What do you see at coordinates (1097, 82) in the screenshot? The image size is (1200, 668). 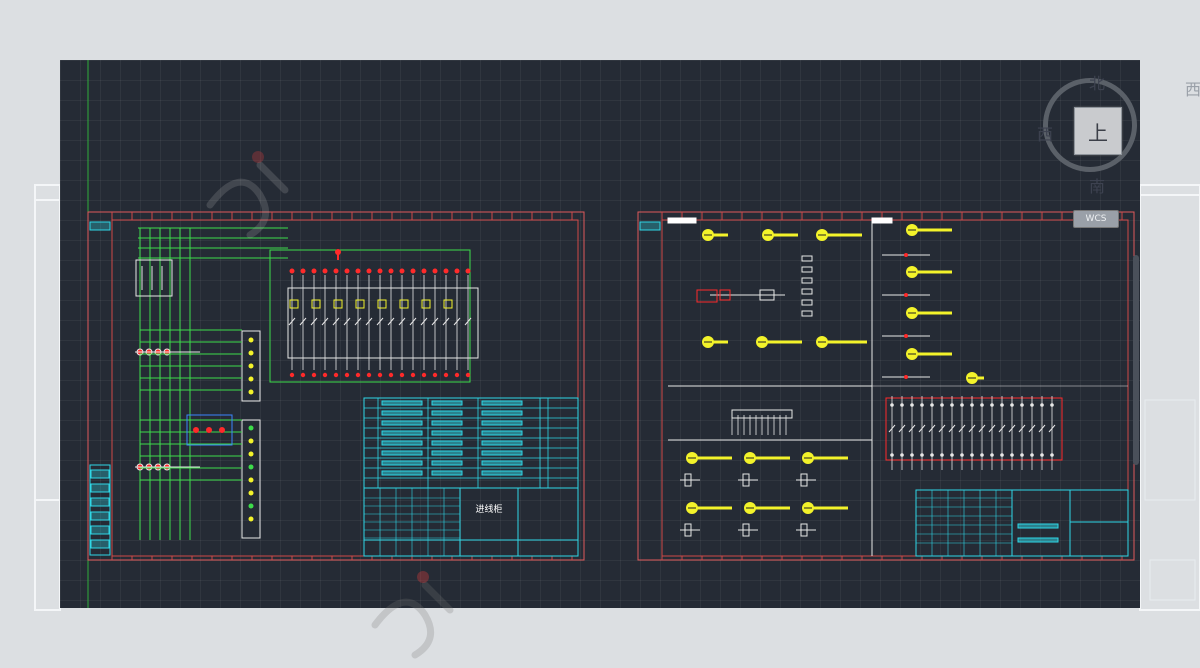 I see `compass-north-label: 北` at bounding box center [1097, 82].